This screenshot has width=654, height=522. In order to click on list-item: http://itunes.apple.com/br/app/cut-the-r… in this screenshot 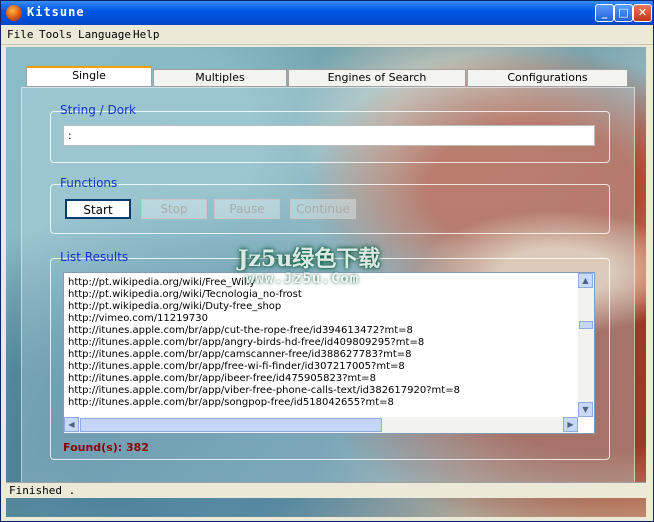, I will do `click(240, 330)`.